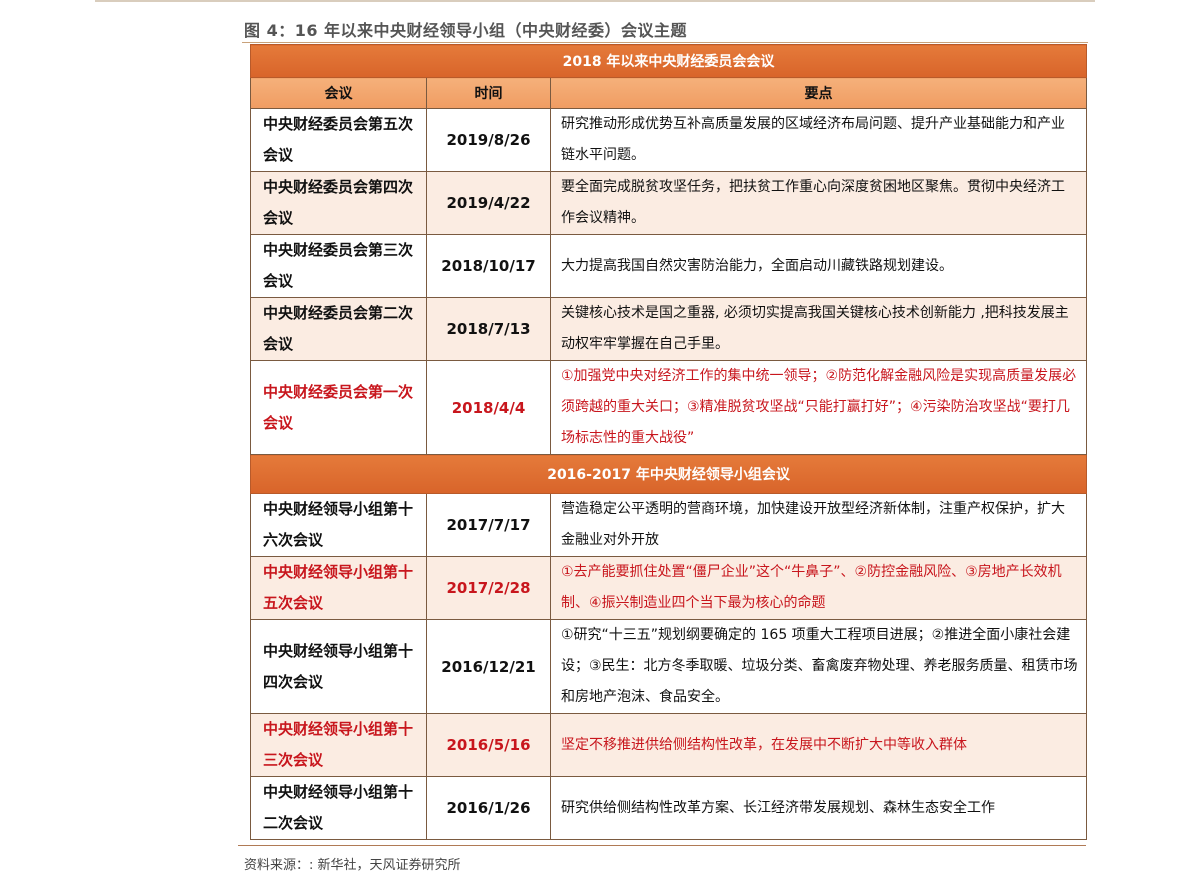 The width and height of the screenshot is (1191, 891). Describe the element at coordinates (818, 93) in the screenshot. I see `column-header-points: 要点` at that location.